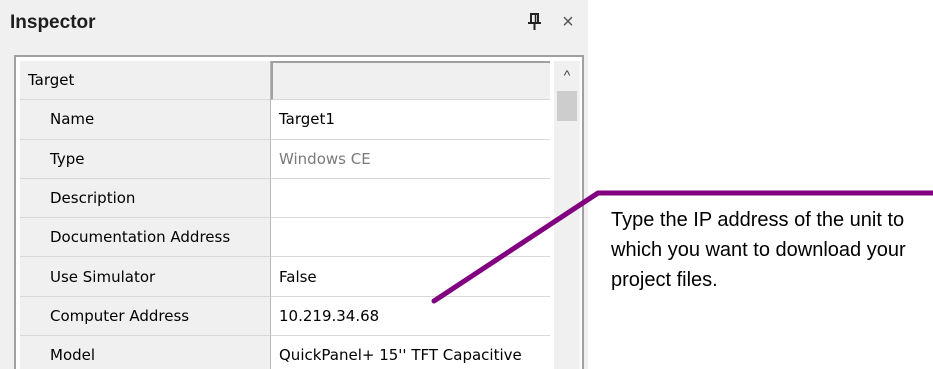  What do you see at coordinates (535, 22) in the screenshot?
I see `pin-icon` at bounding box center [535, 22].